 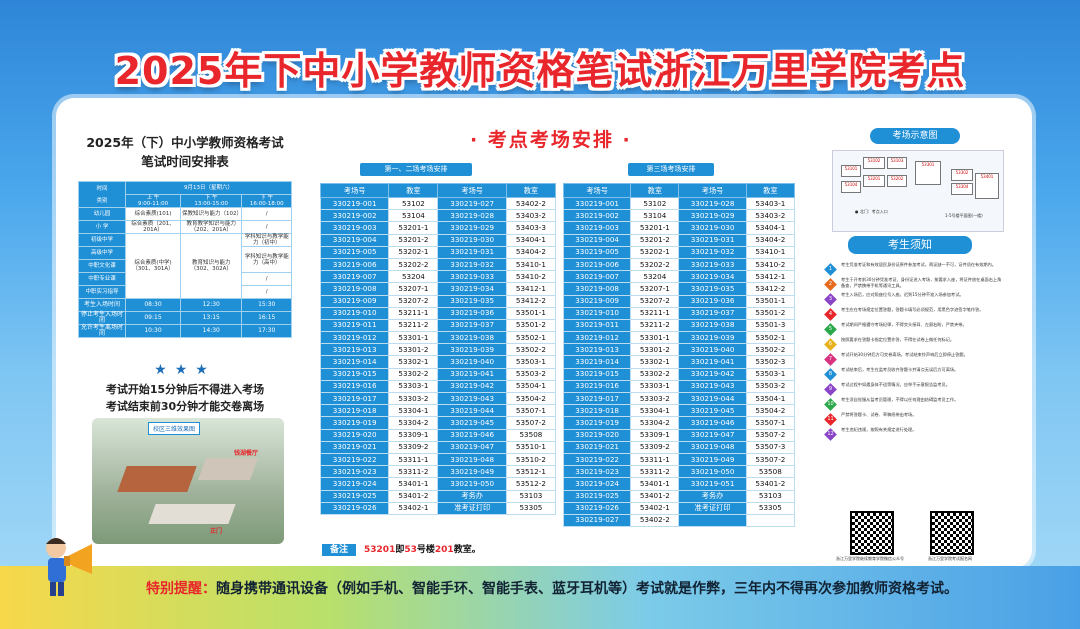 What do you see at coordinates (770, 398) in the screenshot?
I see `room-no: 53504-1` at bounding box center [770, 398].